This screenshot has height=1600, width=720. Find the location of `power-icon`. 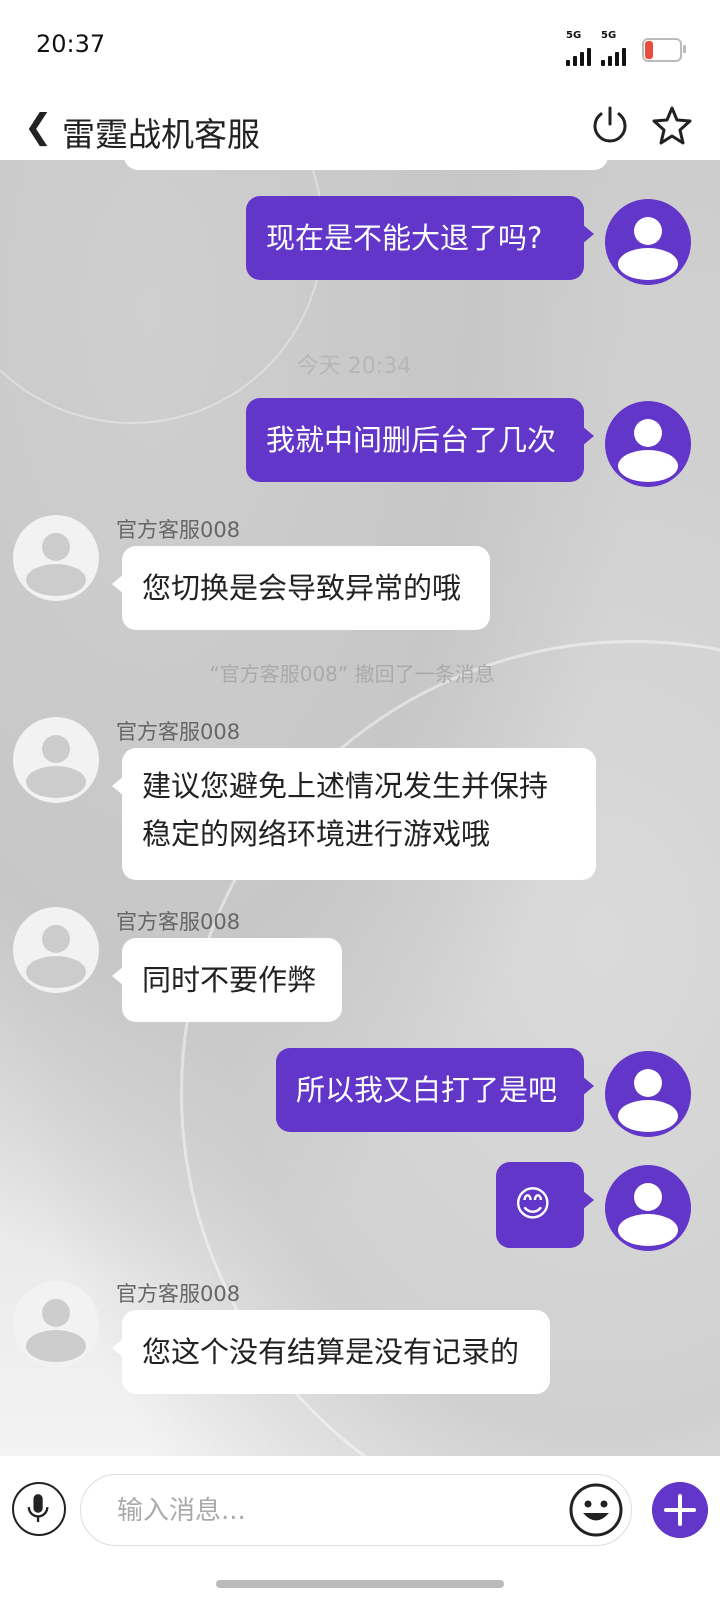

power-icon is located at coordinates (610, 126).